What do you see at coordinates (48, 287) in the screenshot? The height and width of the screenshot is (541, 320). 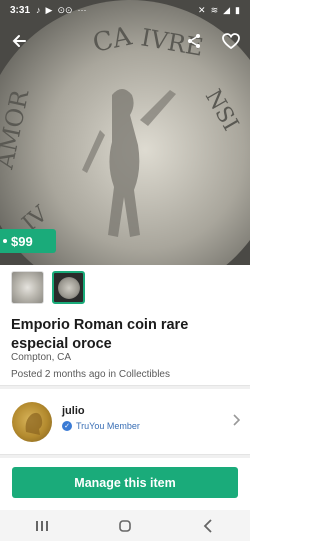 I see `thumbnail-strip` at bounding box center [48, 287].